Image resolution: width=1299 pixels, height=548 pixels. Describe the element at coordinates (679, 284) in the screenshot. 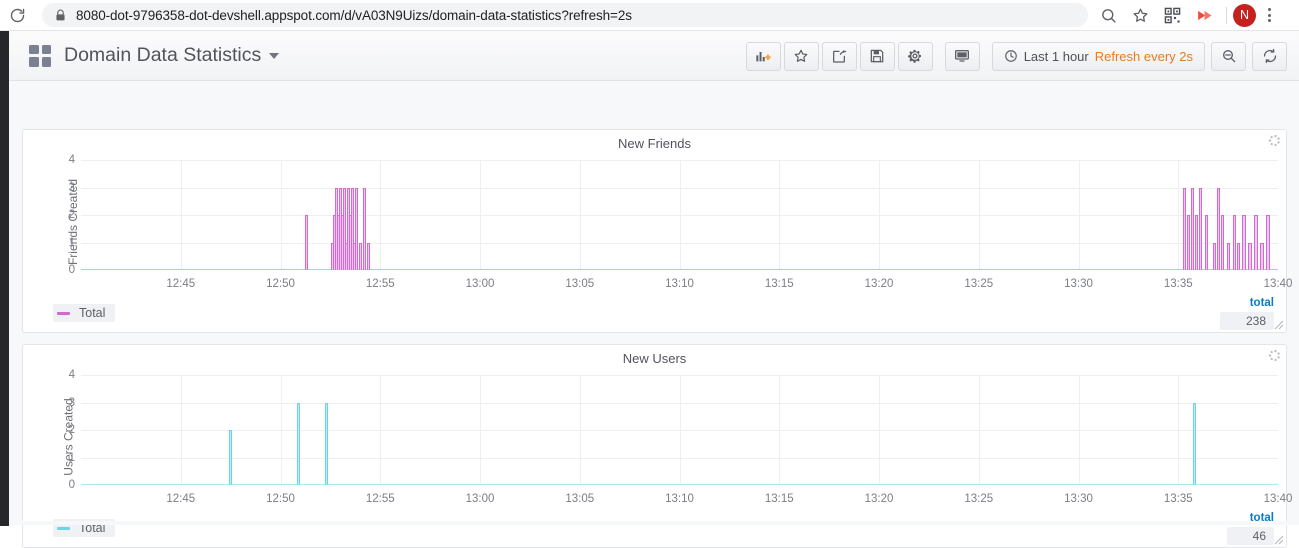

I see `x-axis-tick: 13:10` at that location.